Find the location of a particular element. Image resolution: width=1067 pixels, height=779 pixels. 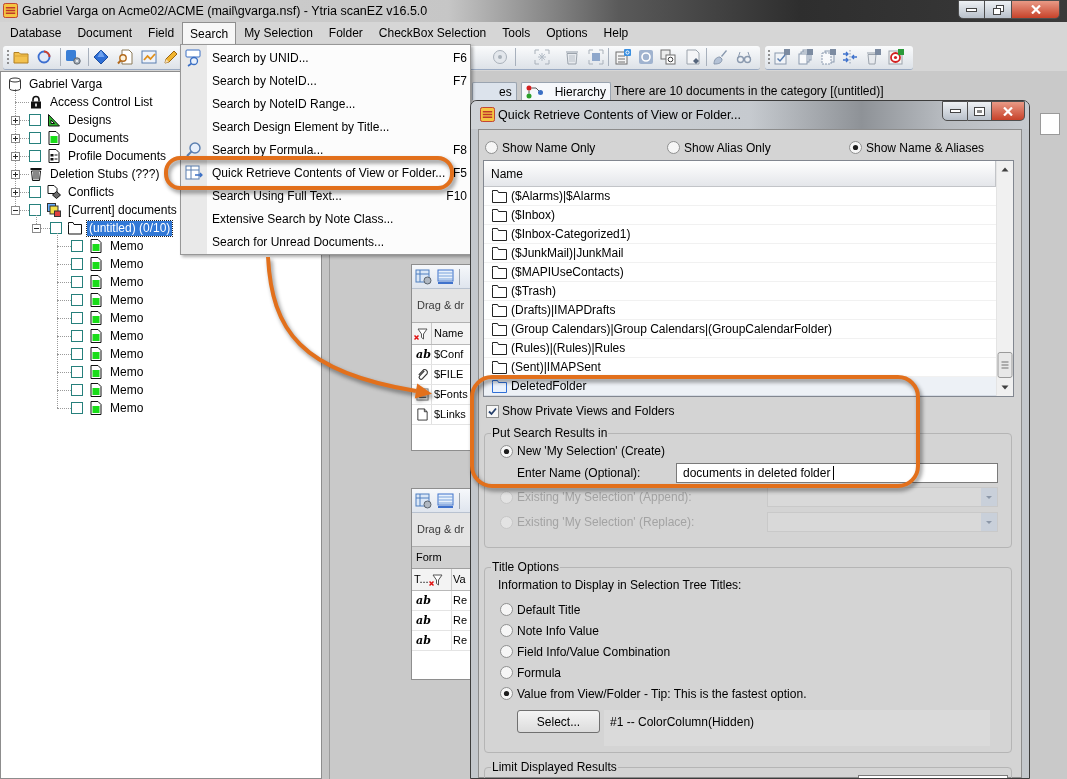

text-field: documents in deleted folder is located at coordinates (837, 473).